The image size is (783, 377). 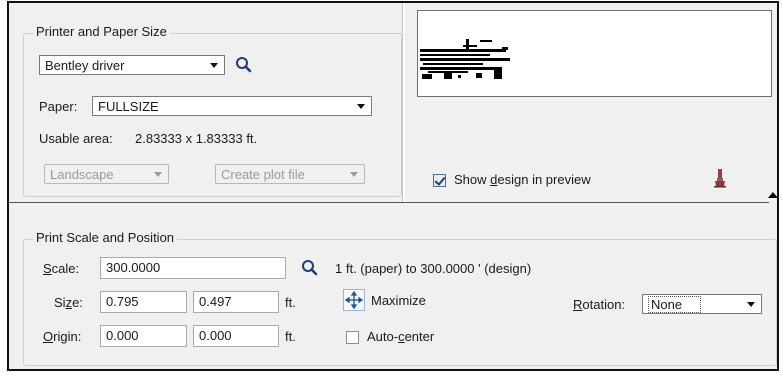 What do you see at coordinates (101, 31) in the screenshot?
I see `printer-paper-title: Printer and Paper Size` at bounding box center [101, 31].